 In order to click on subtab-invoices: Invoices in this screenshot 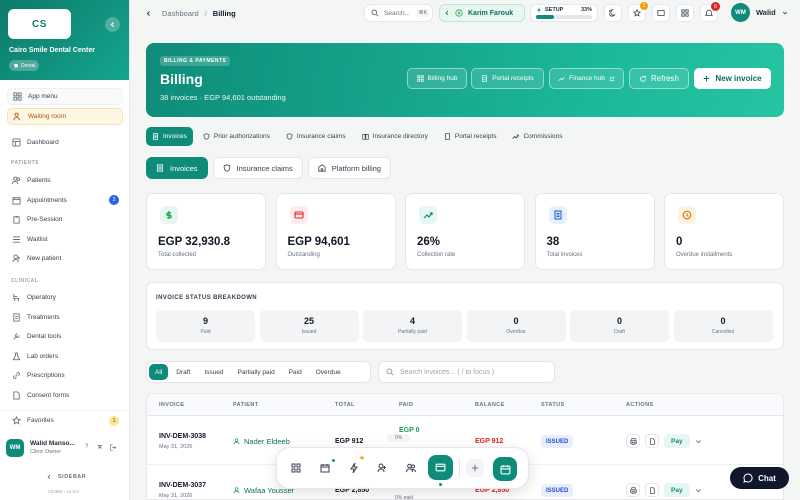, I will do `click(177, 168)`.